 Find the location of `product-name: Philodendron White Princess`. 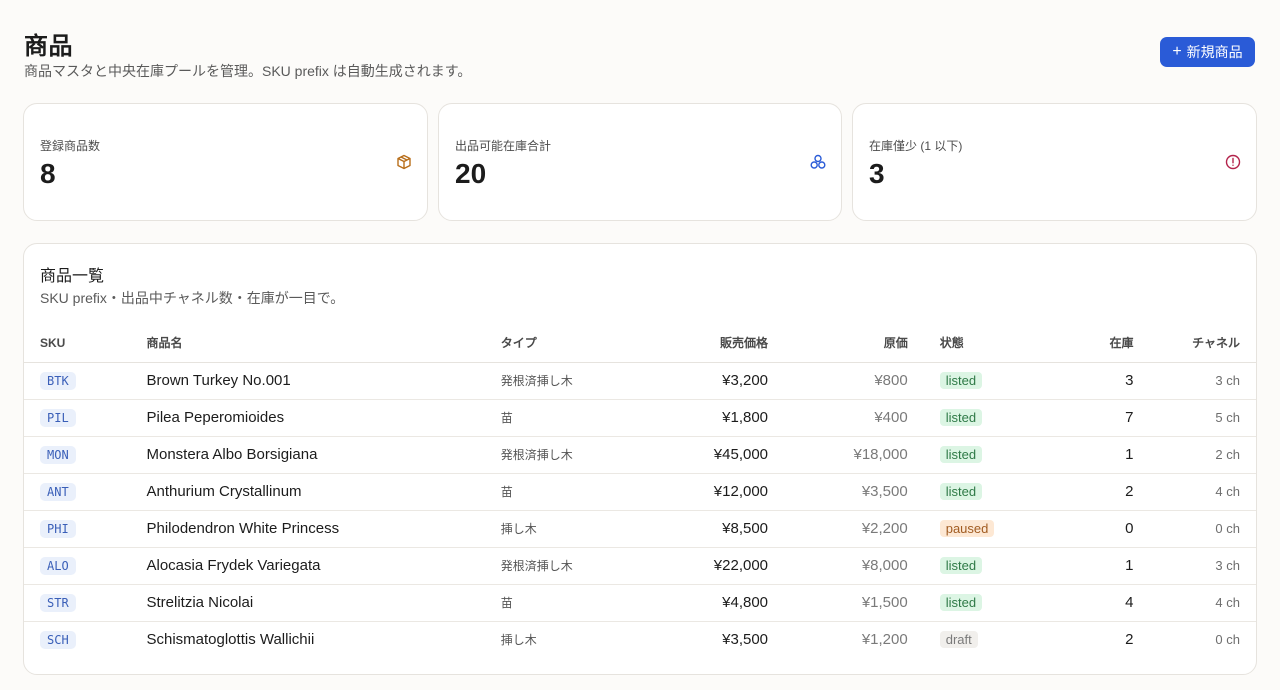

product-name: Philodendron White Princess is located at coordinates (323, 529).